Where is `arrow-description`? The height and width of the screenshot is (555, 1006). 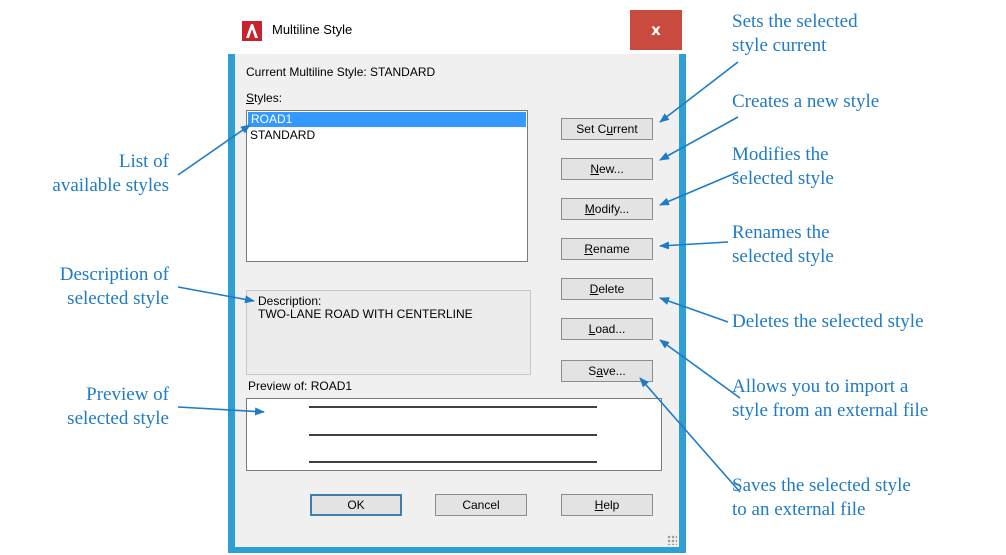
arrow-description is located at coordinates (216, 295).